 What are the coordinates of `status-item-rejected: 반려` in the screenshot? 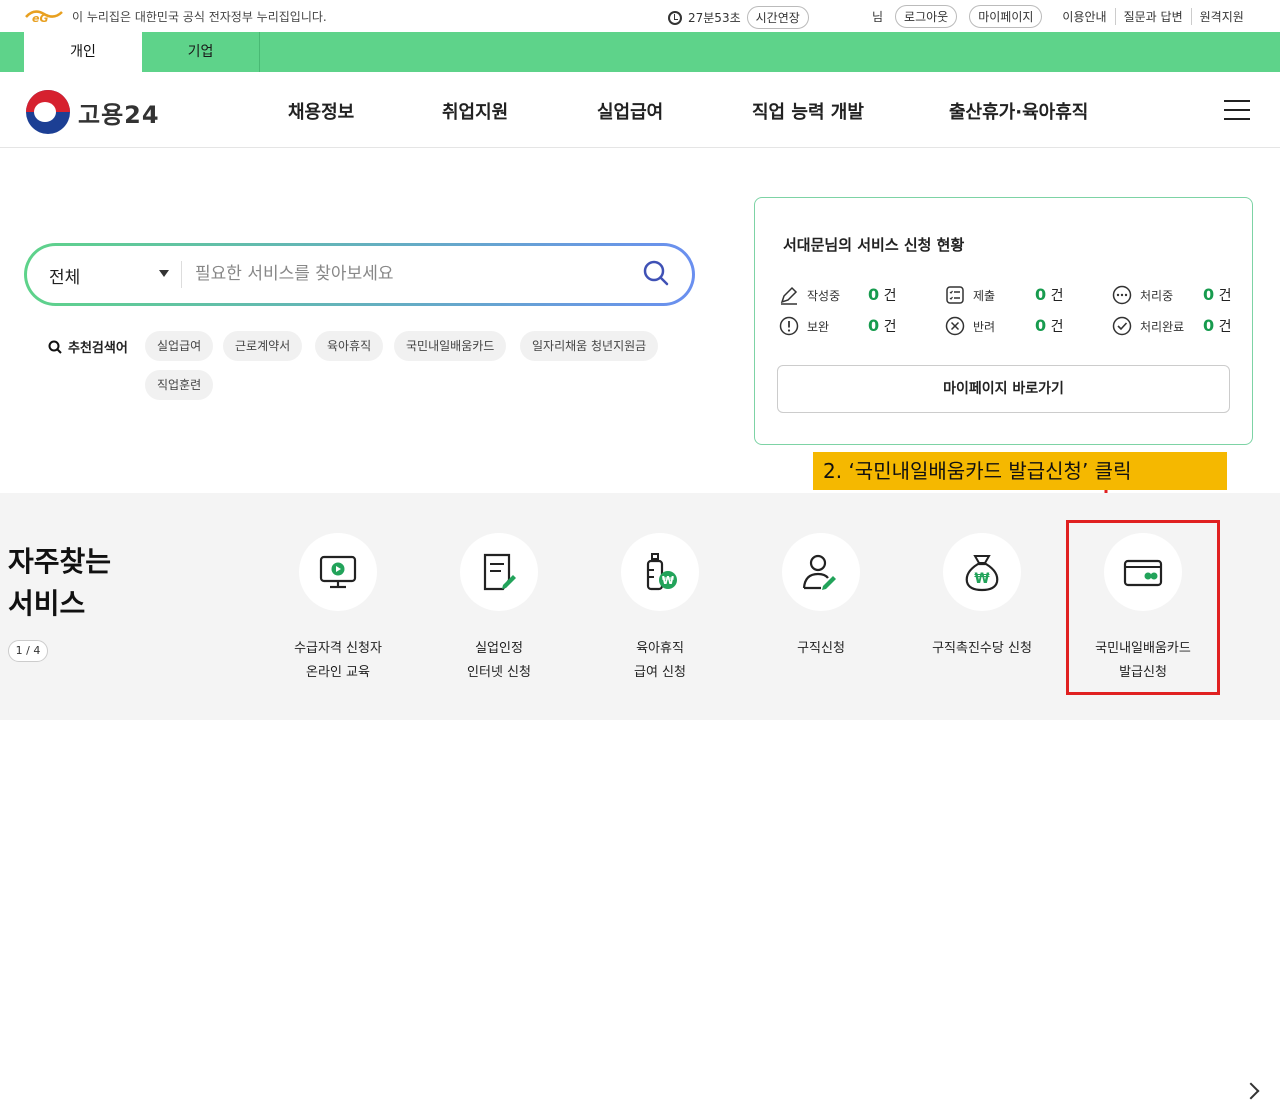 It's located at (970, 326).